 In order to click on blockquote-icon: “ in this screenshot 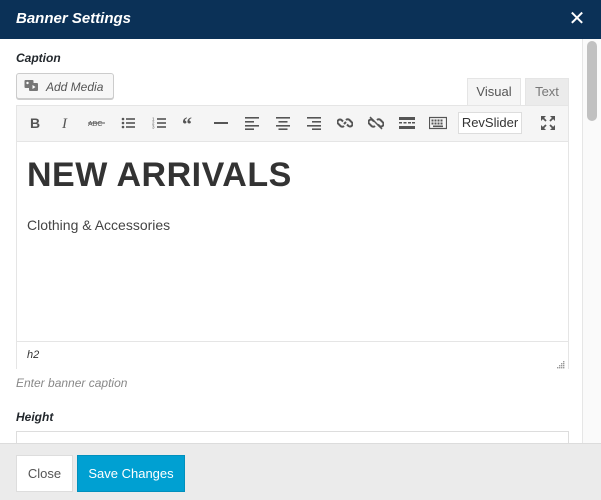, I will do `click(190, 123)`.